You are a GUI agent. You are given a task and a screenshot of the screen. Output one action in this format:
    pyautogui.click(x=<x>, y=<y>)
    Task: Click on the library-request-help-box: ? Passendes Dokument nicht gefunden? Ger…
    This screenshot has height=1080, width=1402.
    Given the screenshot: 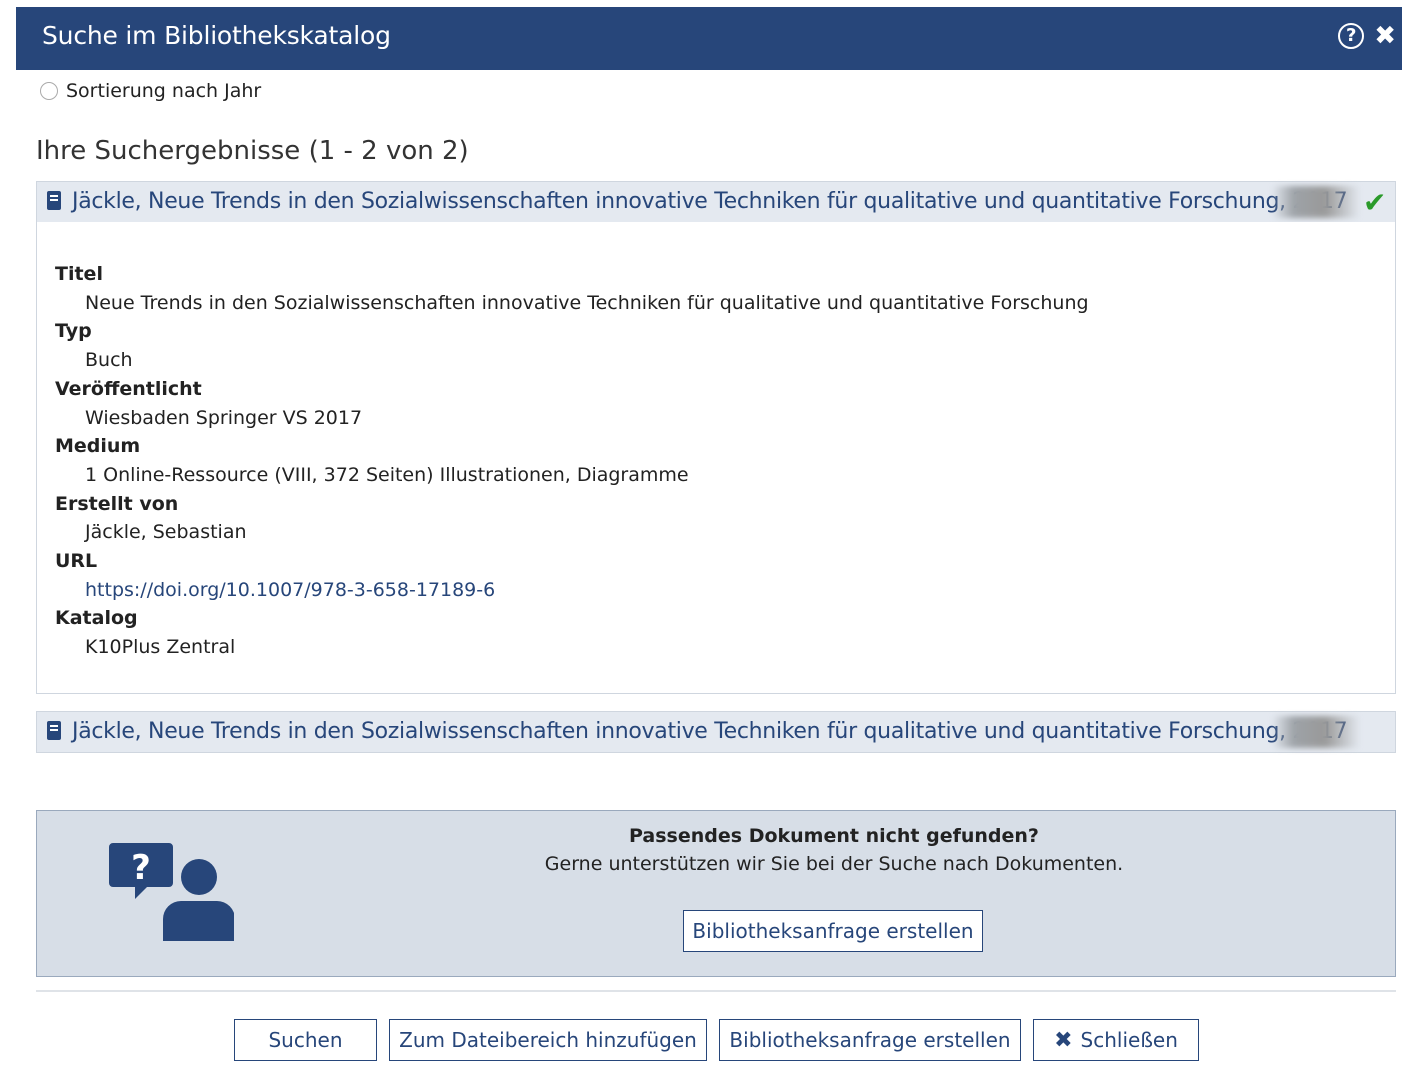 What is the action you would take?
    pyautogui.click(x=716, y=893)
    